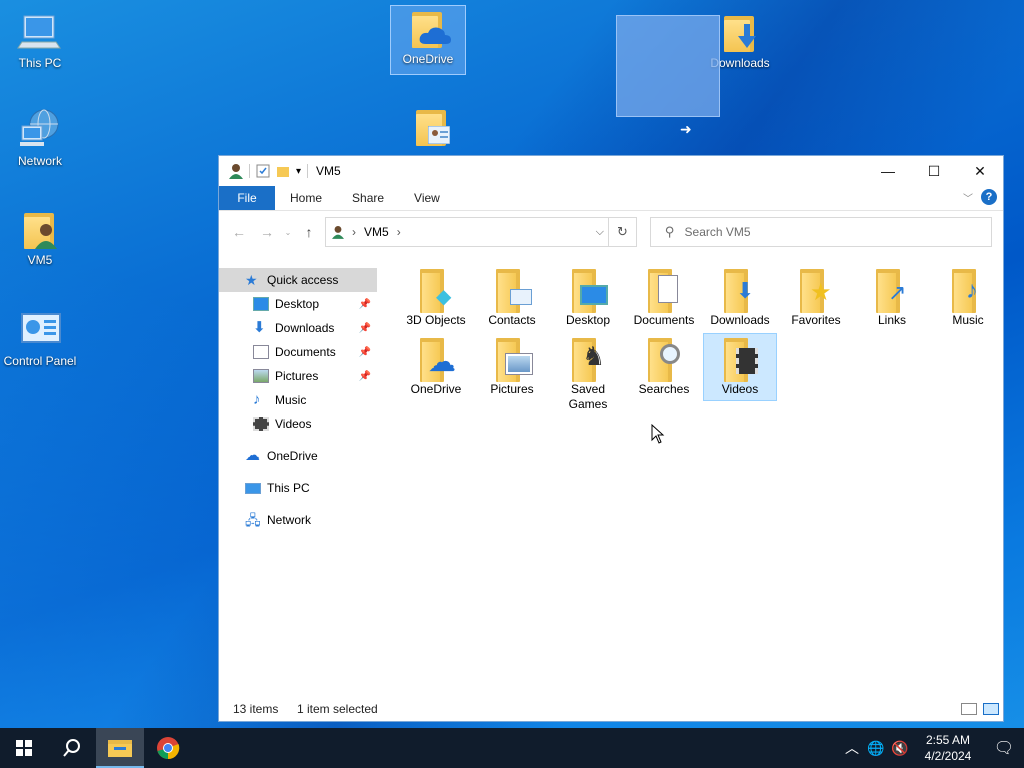 This screenshot has width=1024, height=768. What do you see at coordinates (664, 367) in the screenshot?
I see `folder-searches: Searches` at bounding box center [664, 367].